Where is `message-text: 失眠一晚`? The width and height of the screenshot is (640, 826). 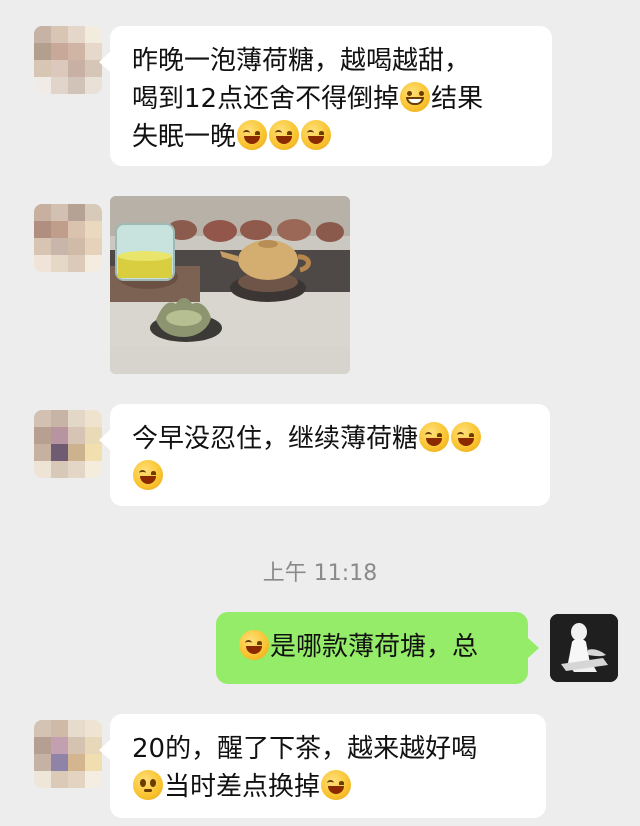 message-text: 失眠一晚 is located at coordinates (184, 137).